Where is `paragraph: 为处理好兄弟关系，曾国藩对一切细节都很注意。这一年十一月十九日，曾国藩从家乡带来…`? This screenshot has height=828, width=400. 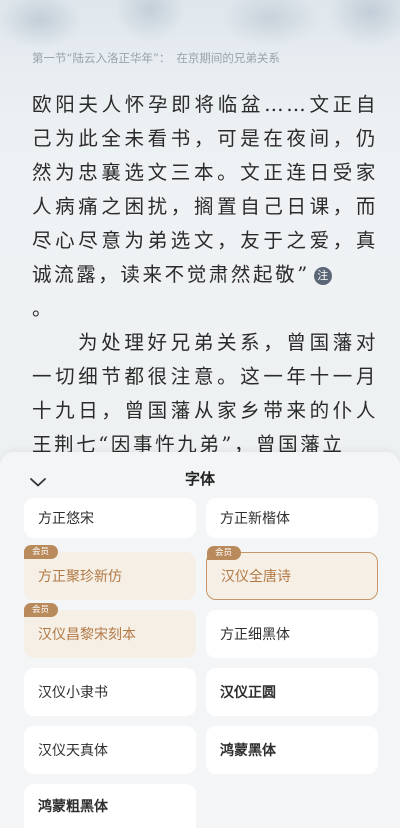
paragraph: 为处理好兄弟关系，曾国藩对一切细节都很注意。这一年十一月十九日，曾国藩从家乡带来… is located at coordinates (205, 389).